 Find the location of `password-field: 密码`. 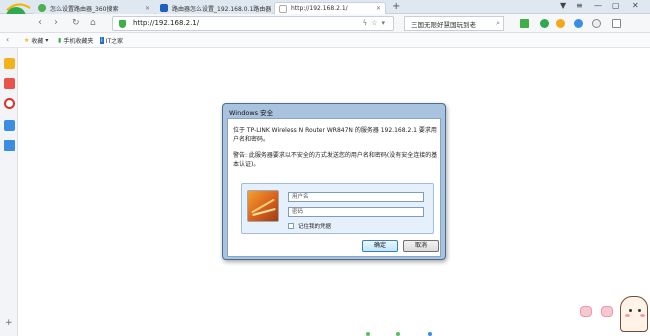

password-field: 密码 is located at coordinates (356, 212).